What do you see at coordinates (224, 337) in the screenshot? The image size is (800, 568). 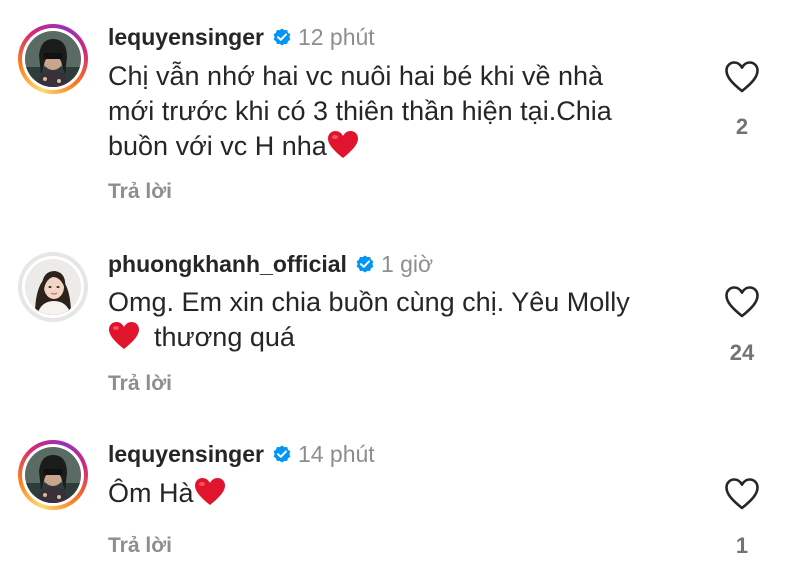 I see `comment-line: thương quá` at bounding box center [224, 337].